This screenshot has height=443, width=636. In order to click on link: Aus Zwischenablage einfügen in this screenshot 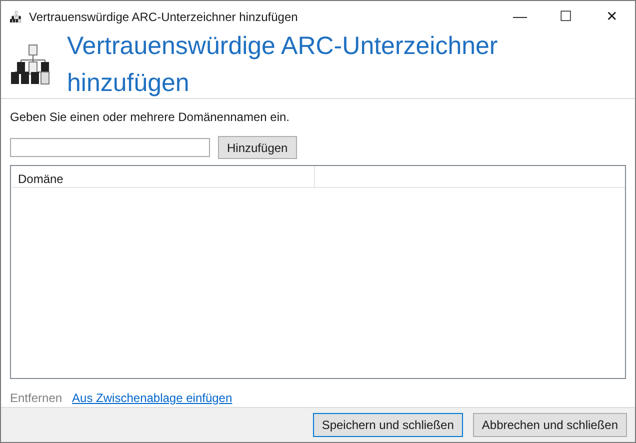, I will do `click(152, 398)`.